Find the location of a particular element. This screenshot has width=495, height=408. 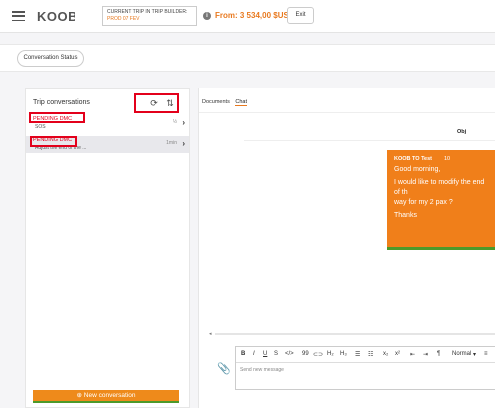

tab-chat: Chat is located at coordinates (241, 102).